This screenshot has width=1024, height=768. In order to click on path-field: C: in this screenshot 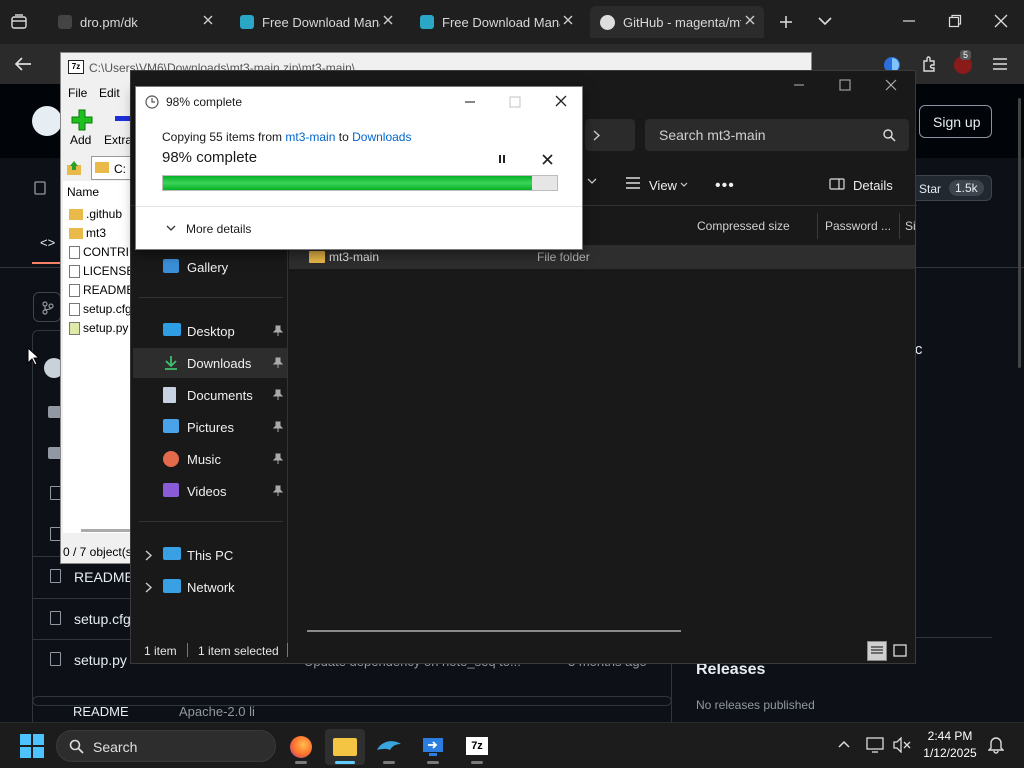, I will do `click(113, 168)`.